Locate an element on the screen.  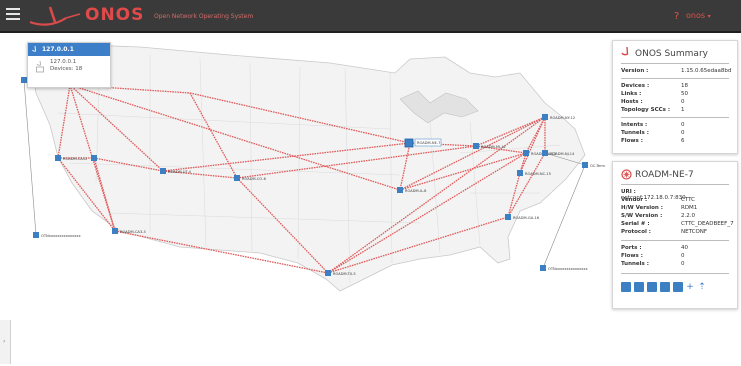
device-serial-row: Serial # : CTTC_DEADBEEF_7 is located at coordinates (677, 224).